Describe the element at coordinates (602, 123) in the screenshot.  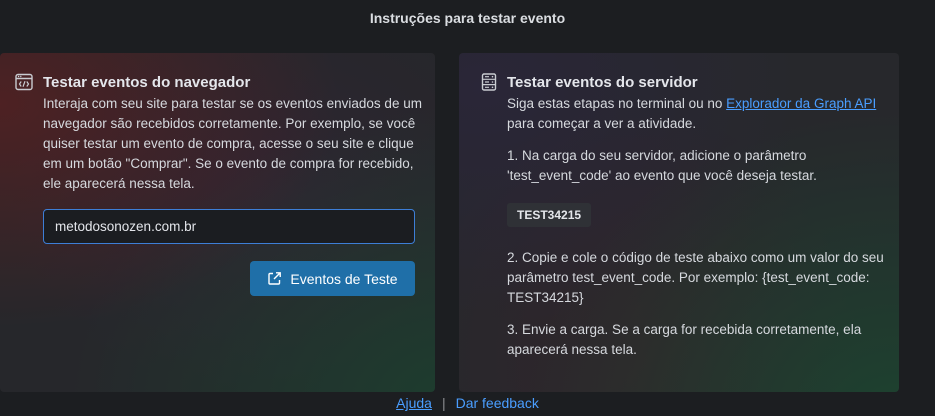
I see `server-intro-text-end: para começar a ver a atividade.` at that location.